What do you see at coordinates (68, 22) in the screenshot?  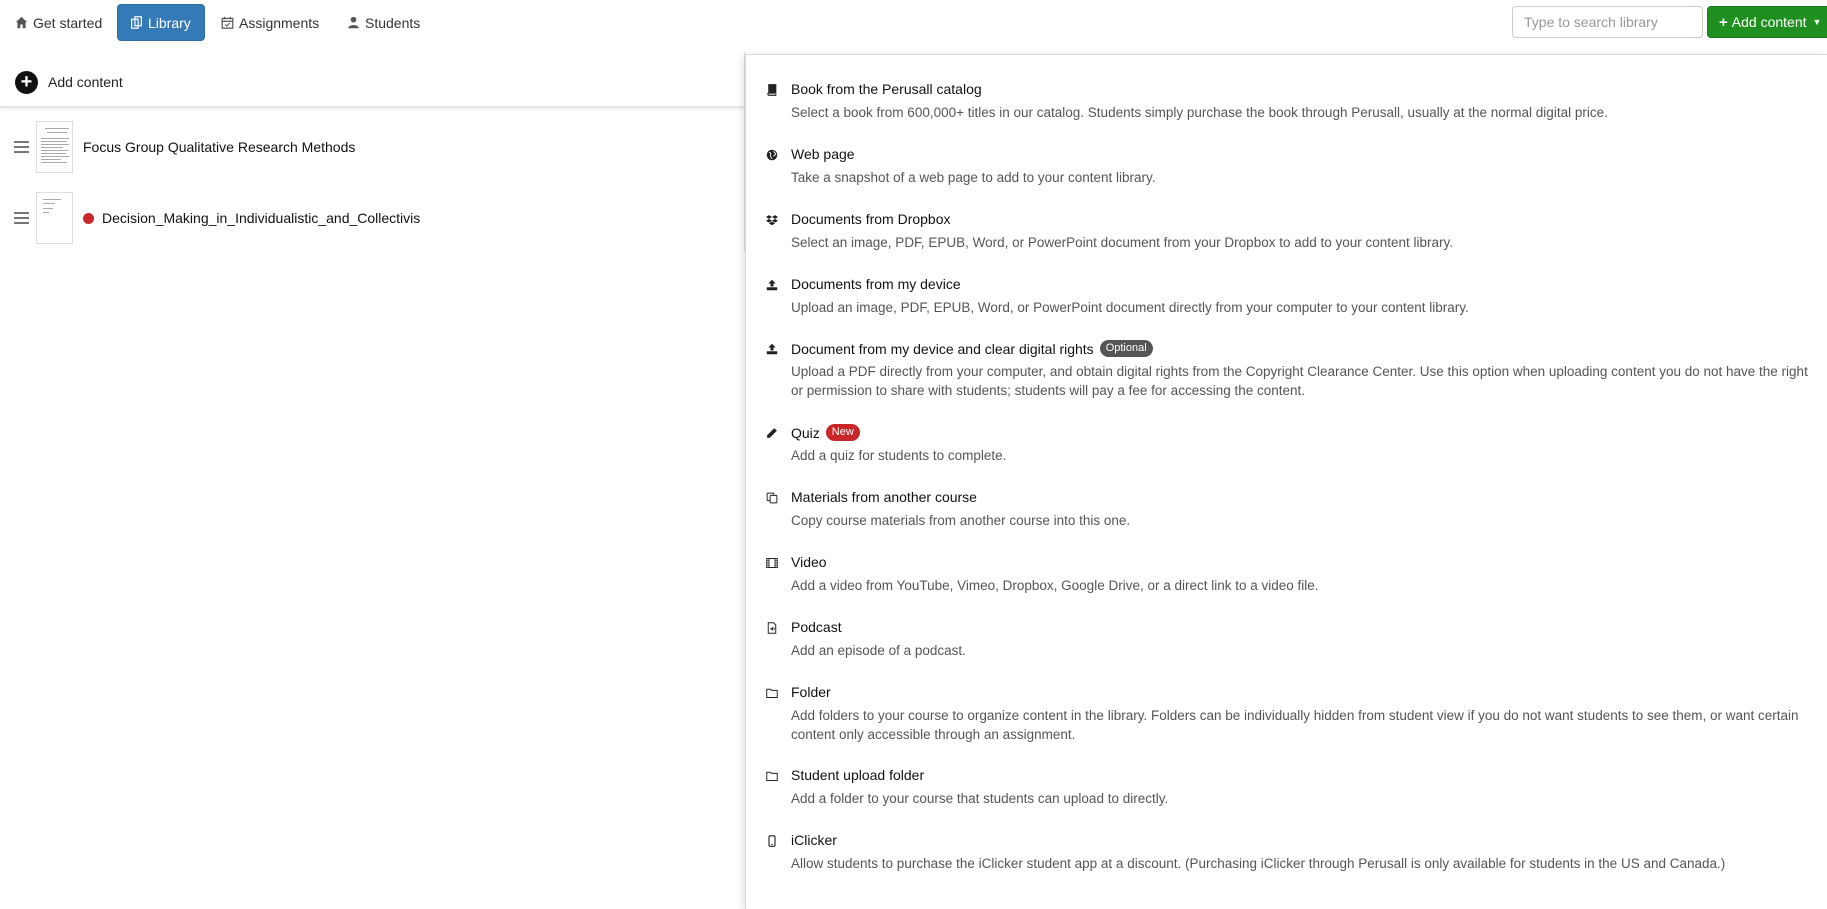 I see `tab-label: Get started` at bounding box center [68, 22].